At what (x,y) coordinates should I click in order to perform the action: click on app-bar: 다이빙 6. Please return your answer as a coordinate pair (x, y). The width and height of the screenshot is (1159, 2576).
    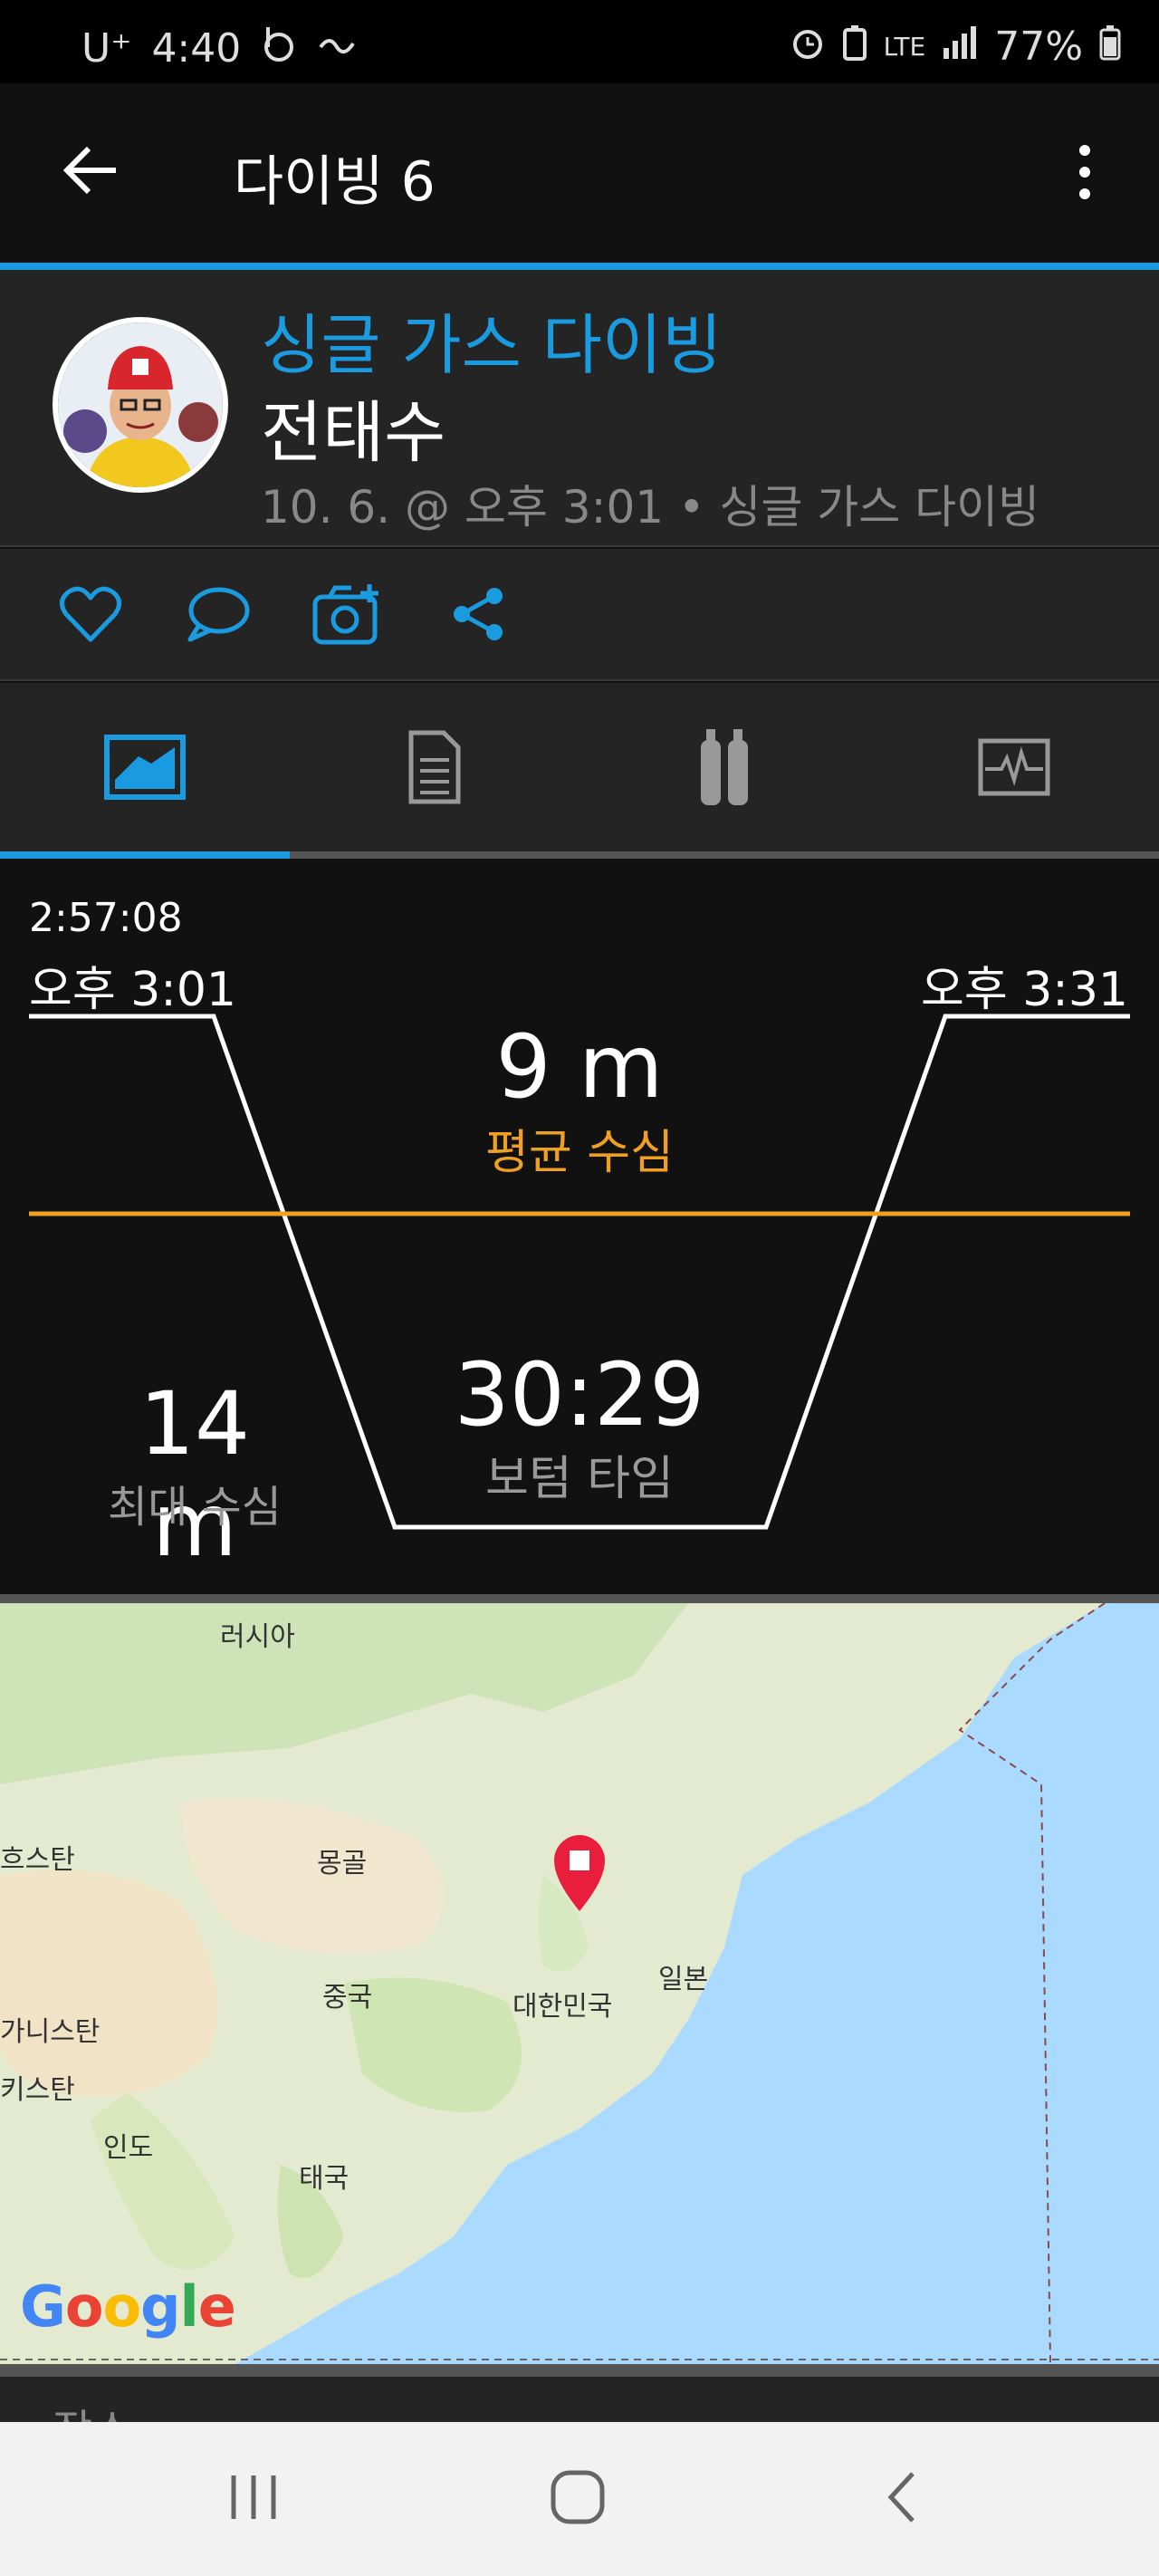
    Looking at the image, I should click on (579, 173).